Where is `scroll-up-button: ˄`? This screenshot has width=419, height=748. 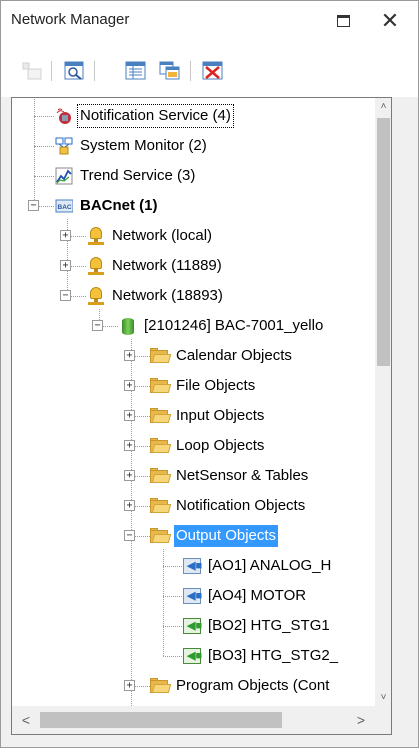 scroll-up-button: ˄ is located at coordinates (383, 106).